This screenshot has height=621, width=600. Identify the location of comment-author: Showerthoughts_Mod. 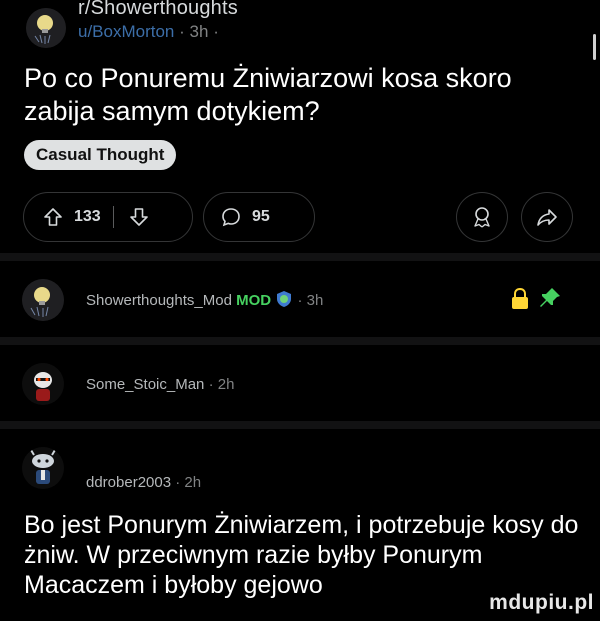
(159, 300).